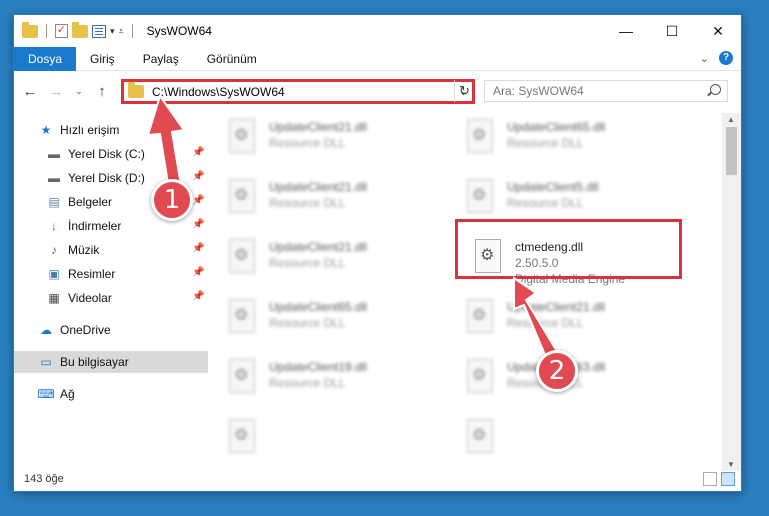 This screenshot has width=769, height=516. What do you see at coordinates (46, 130) in the screenshot?
I see `star-icon: ★` at bounding box center [46, 130].